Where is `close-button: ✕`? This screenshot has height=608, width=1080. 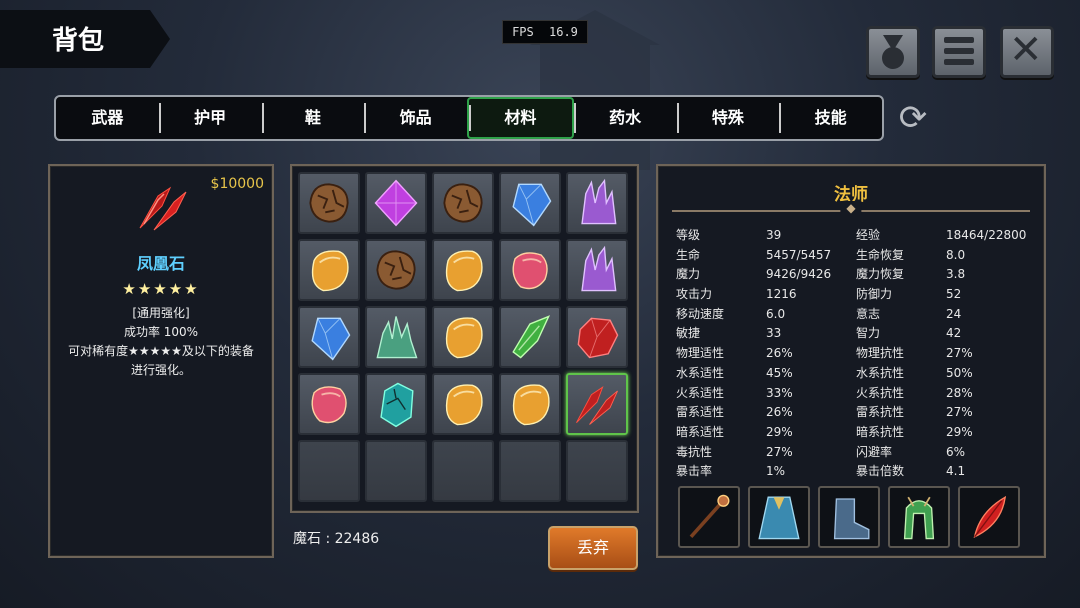
close-button: ✕ is located at coordinates (1027, 52).